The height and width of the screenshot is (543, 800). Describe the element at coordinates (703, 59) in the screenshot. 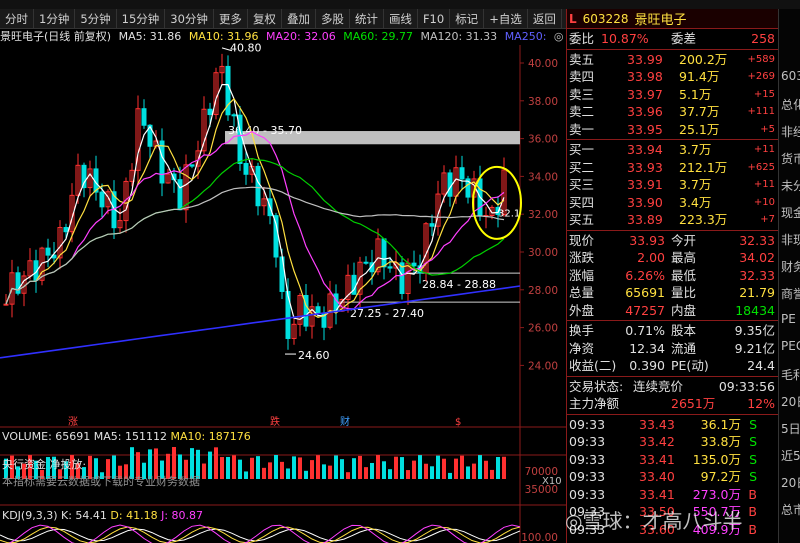

I see `ask-volume: 200.2万` at that location.